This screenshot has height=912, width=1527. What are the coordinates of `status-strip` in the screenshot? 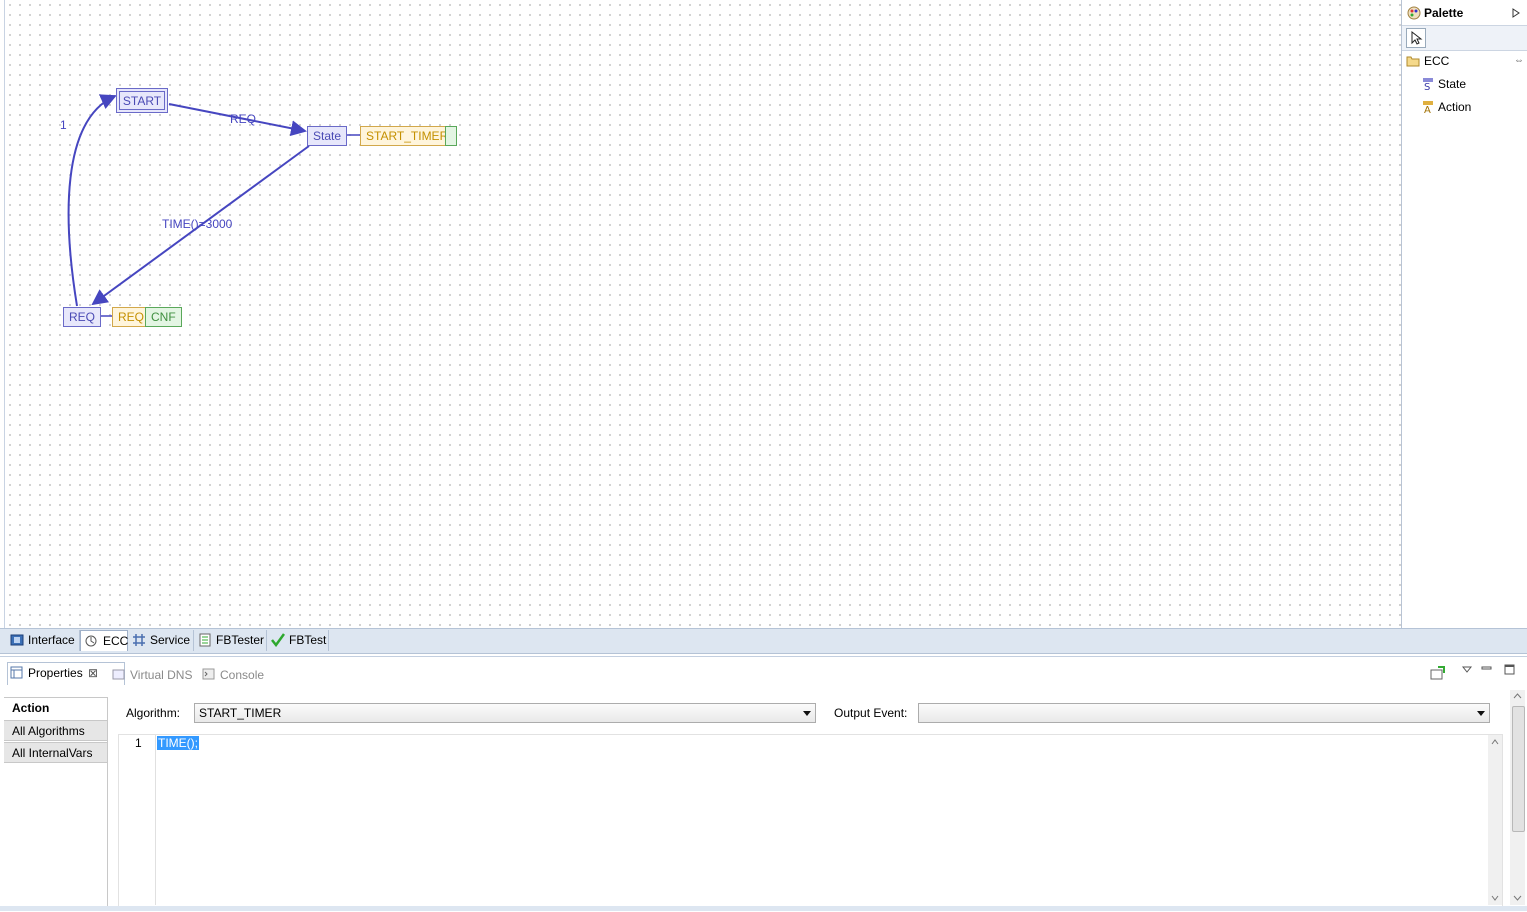 It's located at (763, 908).